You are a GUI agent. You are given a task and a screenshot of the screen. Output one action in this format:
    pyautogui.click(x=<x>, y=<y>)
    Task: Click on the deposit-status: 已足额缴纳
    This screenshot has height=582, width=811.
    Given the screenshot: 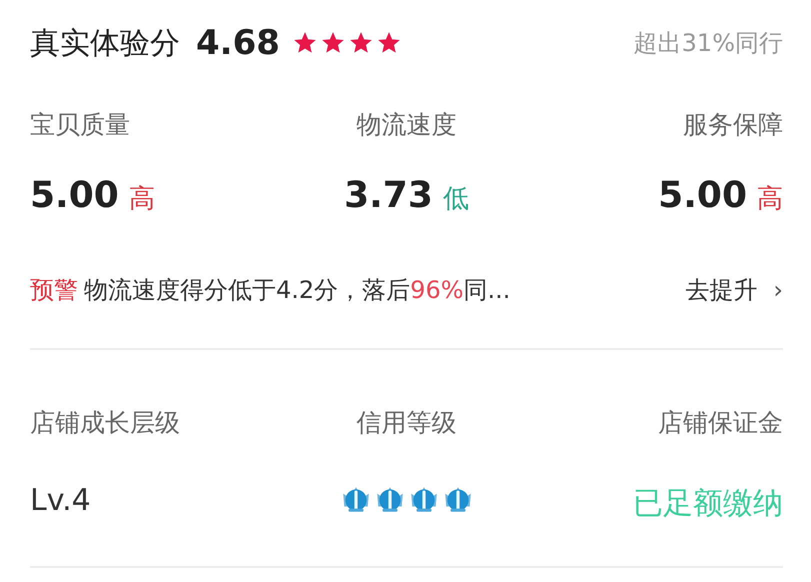 What is the action you would take?
    pyautogui.click(x=708, y=504)
    